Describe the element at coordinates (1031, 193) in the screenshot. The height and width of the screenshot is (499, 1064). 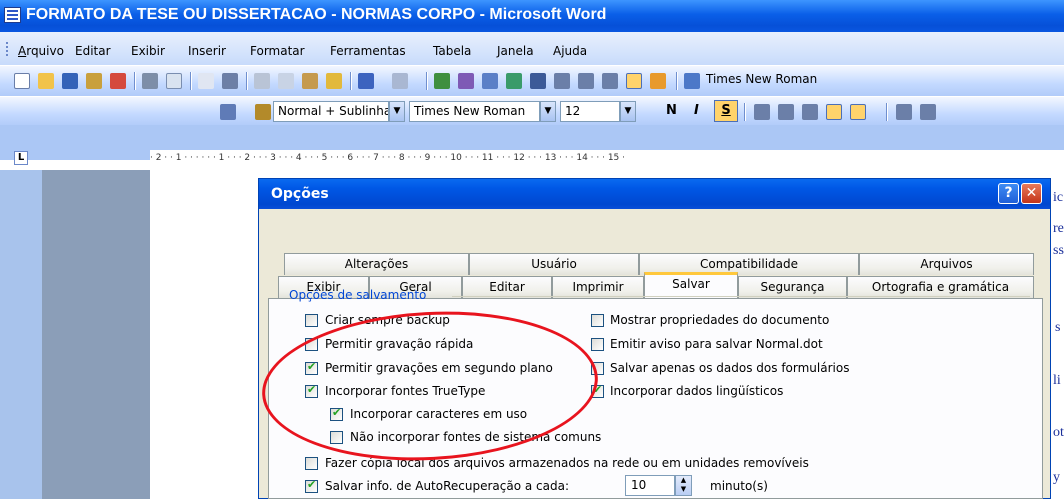
I see `close-button: ✕` at that location.